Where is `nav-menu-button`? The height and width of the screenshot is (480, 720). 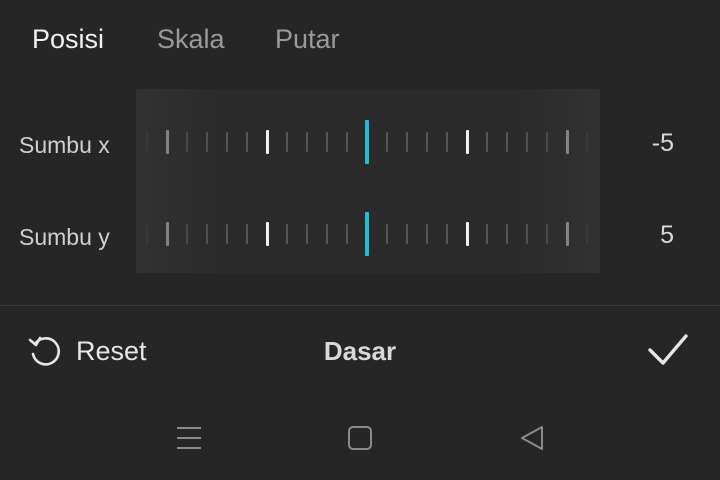 nav-menu-button is located at coordinates (189, 440).